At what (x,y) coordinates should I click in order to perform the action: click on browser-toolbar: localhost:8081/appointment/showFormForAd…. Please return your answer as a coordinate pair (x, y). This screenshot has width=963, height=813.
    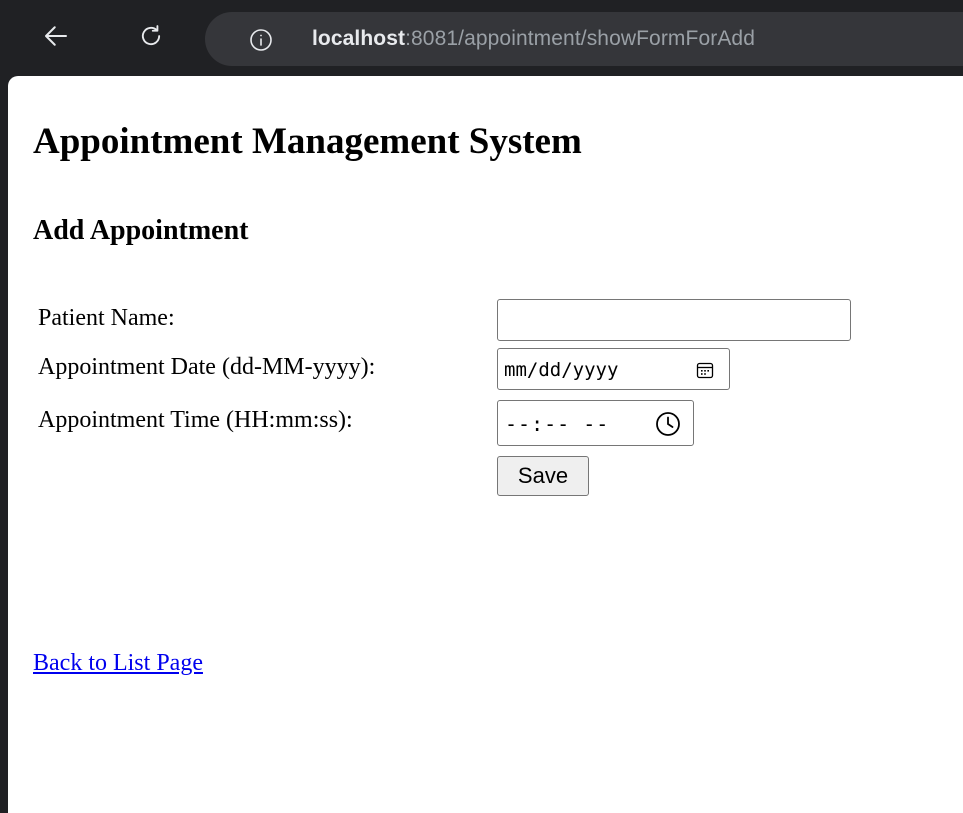
    Looking at the image, I should click on (481, 40).